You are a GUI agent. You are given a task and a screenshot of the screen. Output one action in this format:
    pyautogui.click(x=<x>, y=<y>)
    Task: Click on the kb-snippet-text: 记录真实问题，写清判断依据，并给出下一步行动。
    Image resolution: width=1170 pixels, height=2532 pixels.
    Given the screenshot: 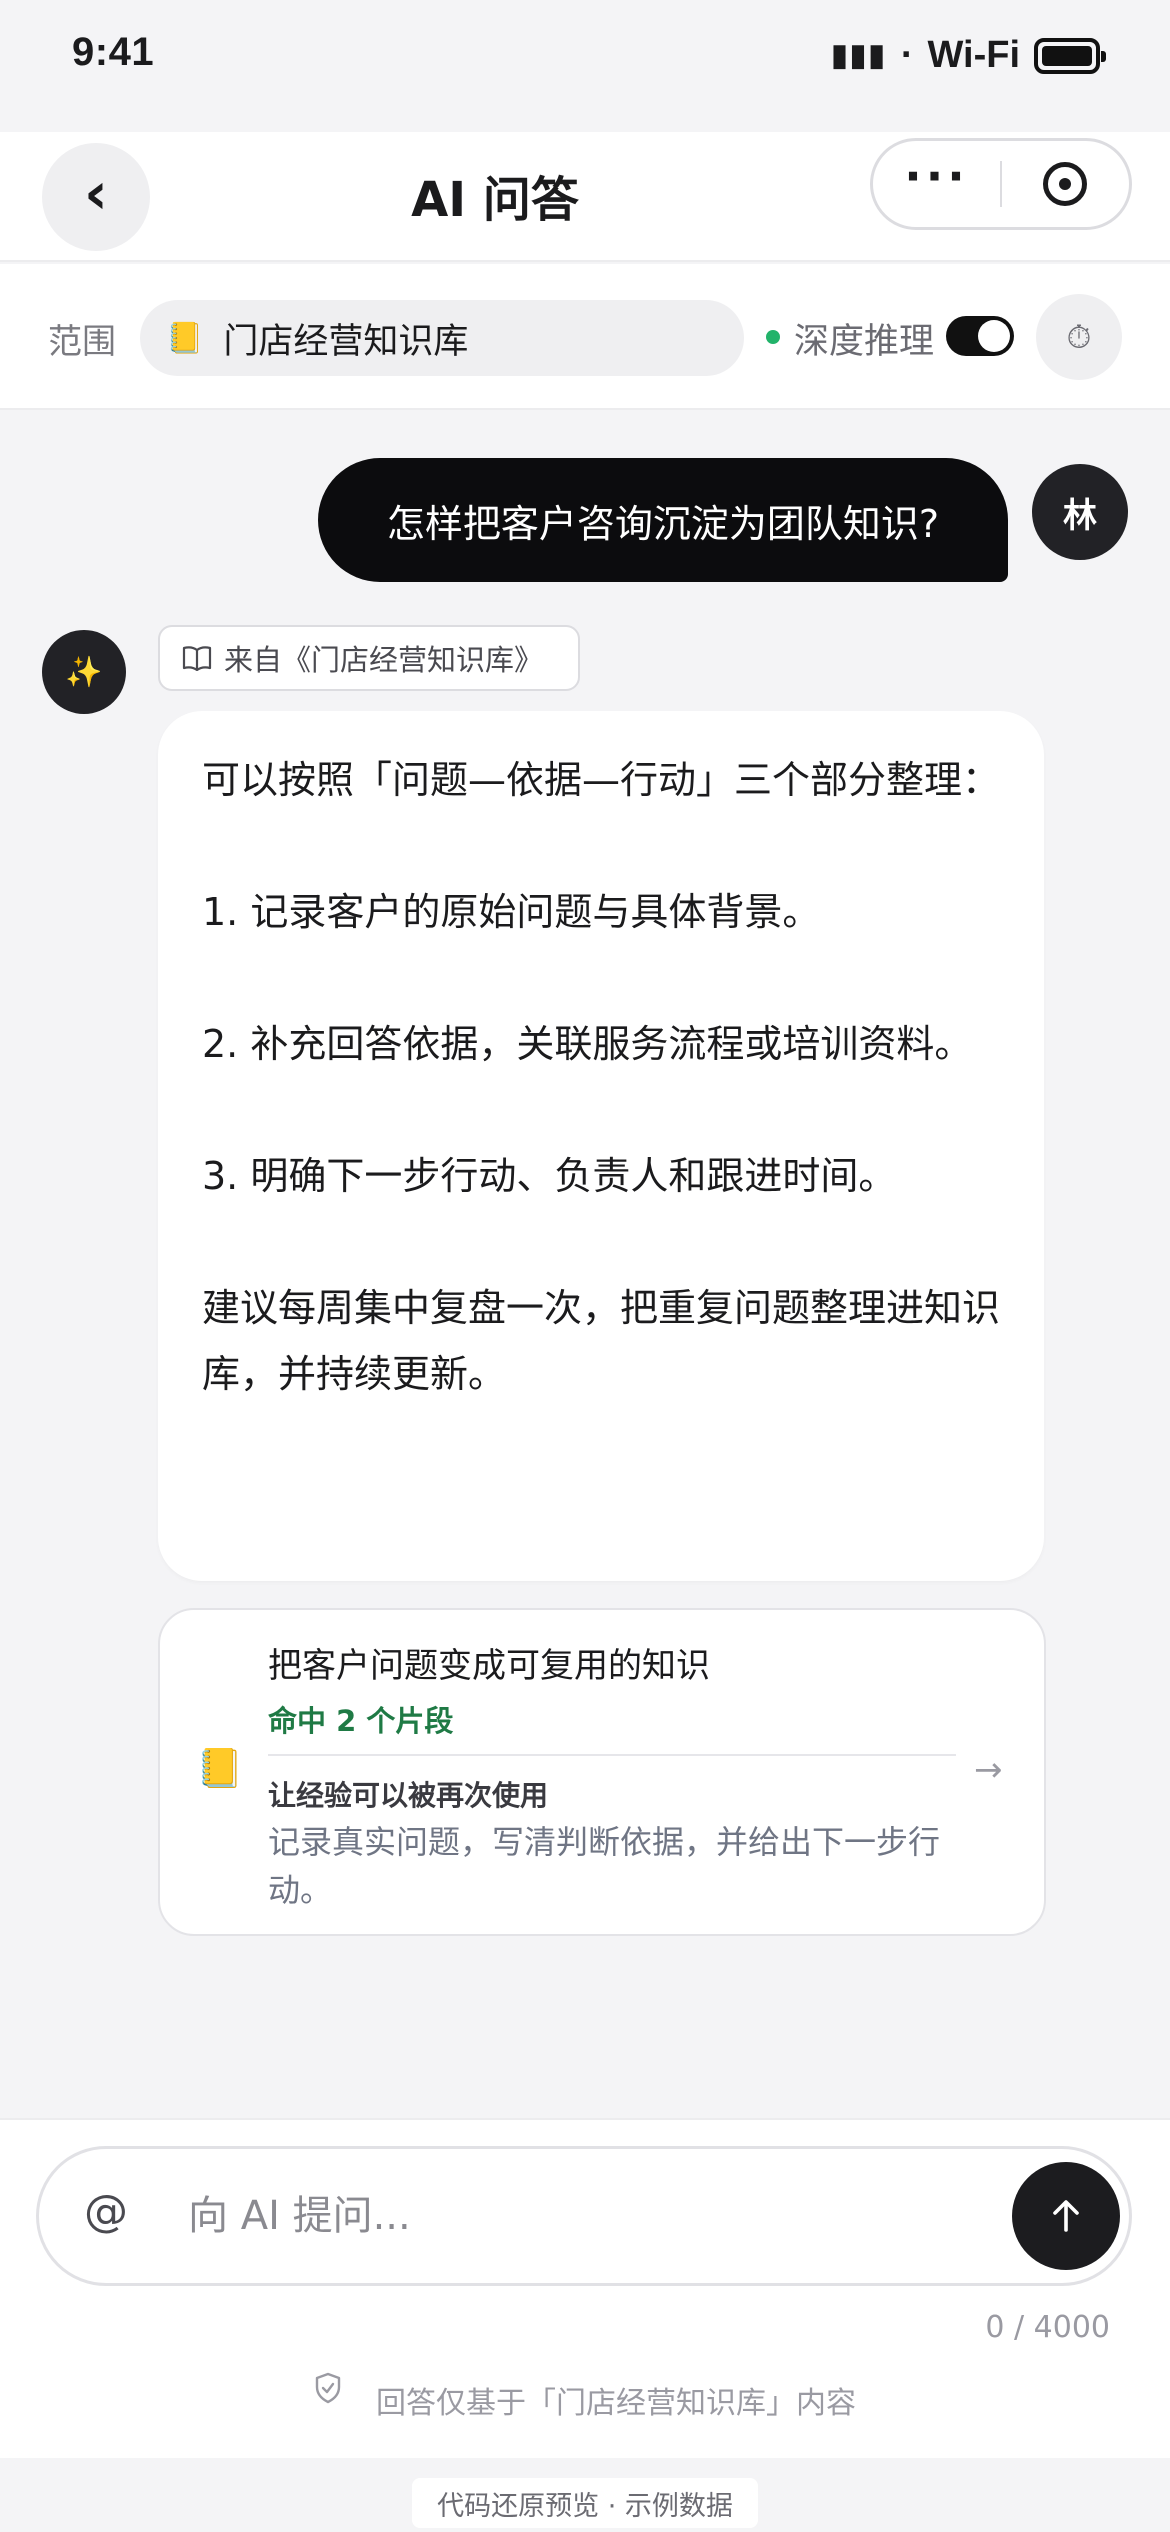 What is the action you would take?
    pyautogui.click(x=604, y=1866)
    